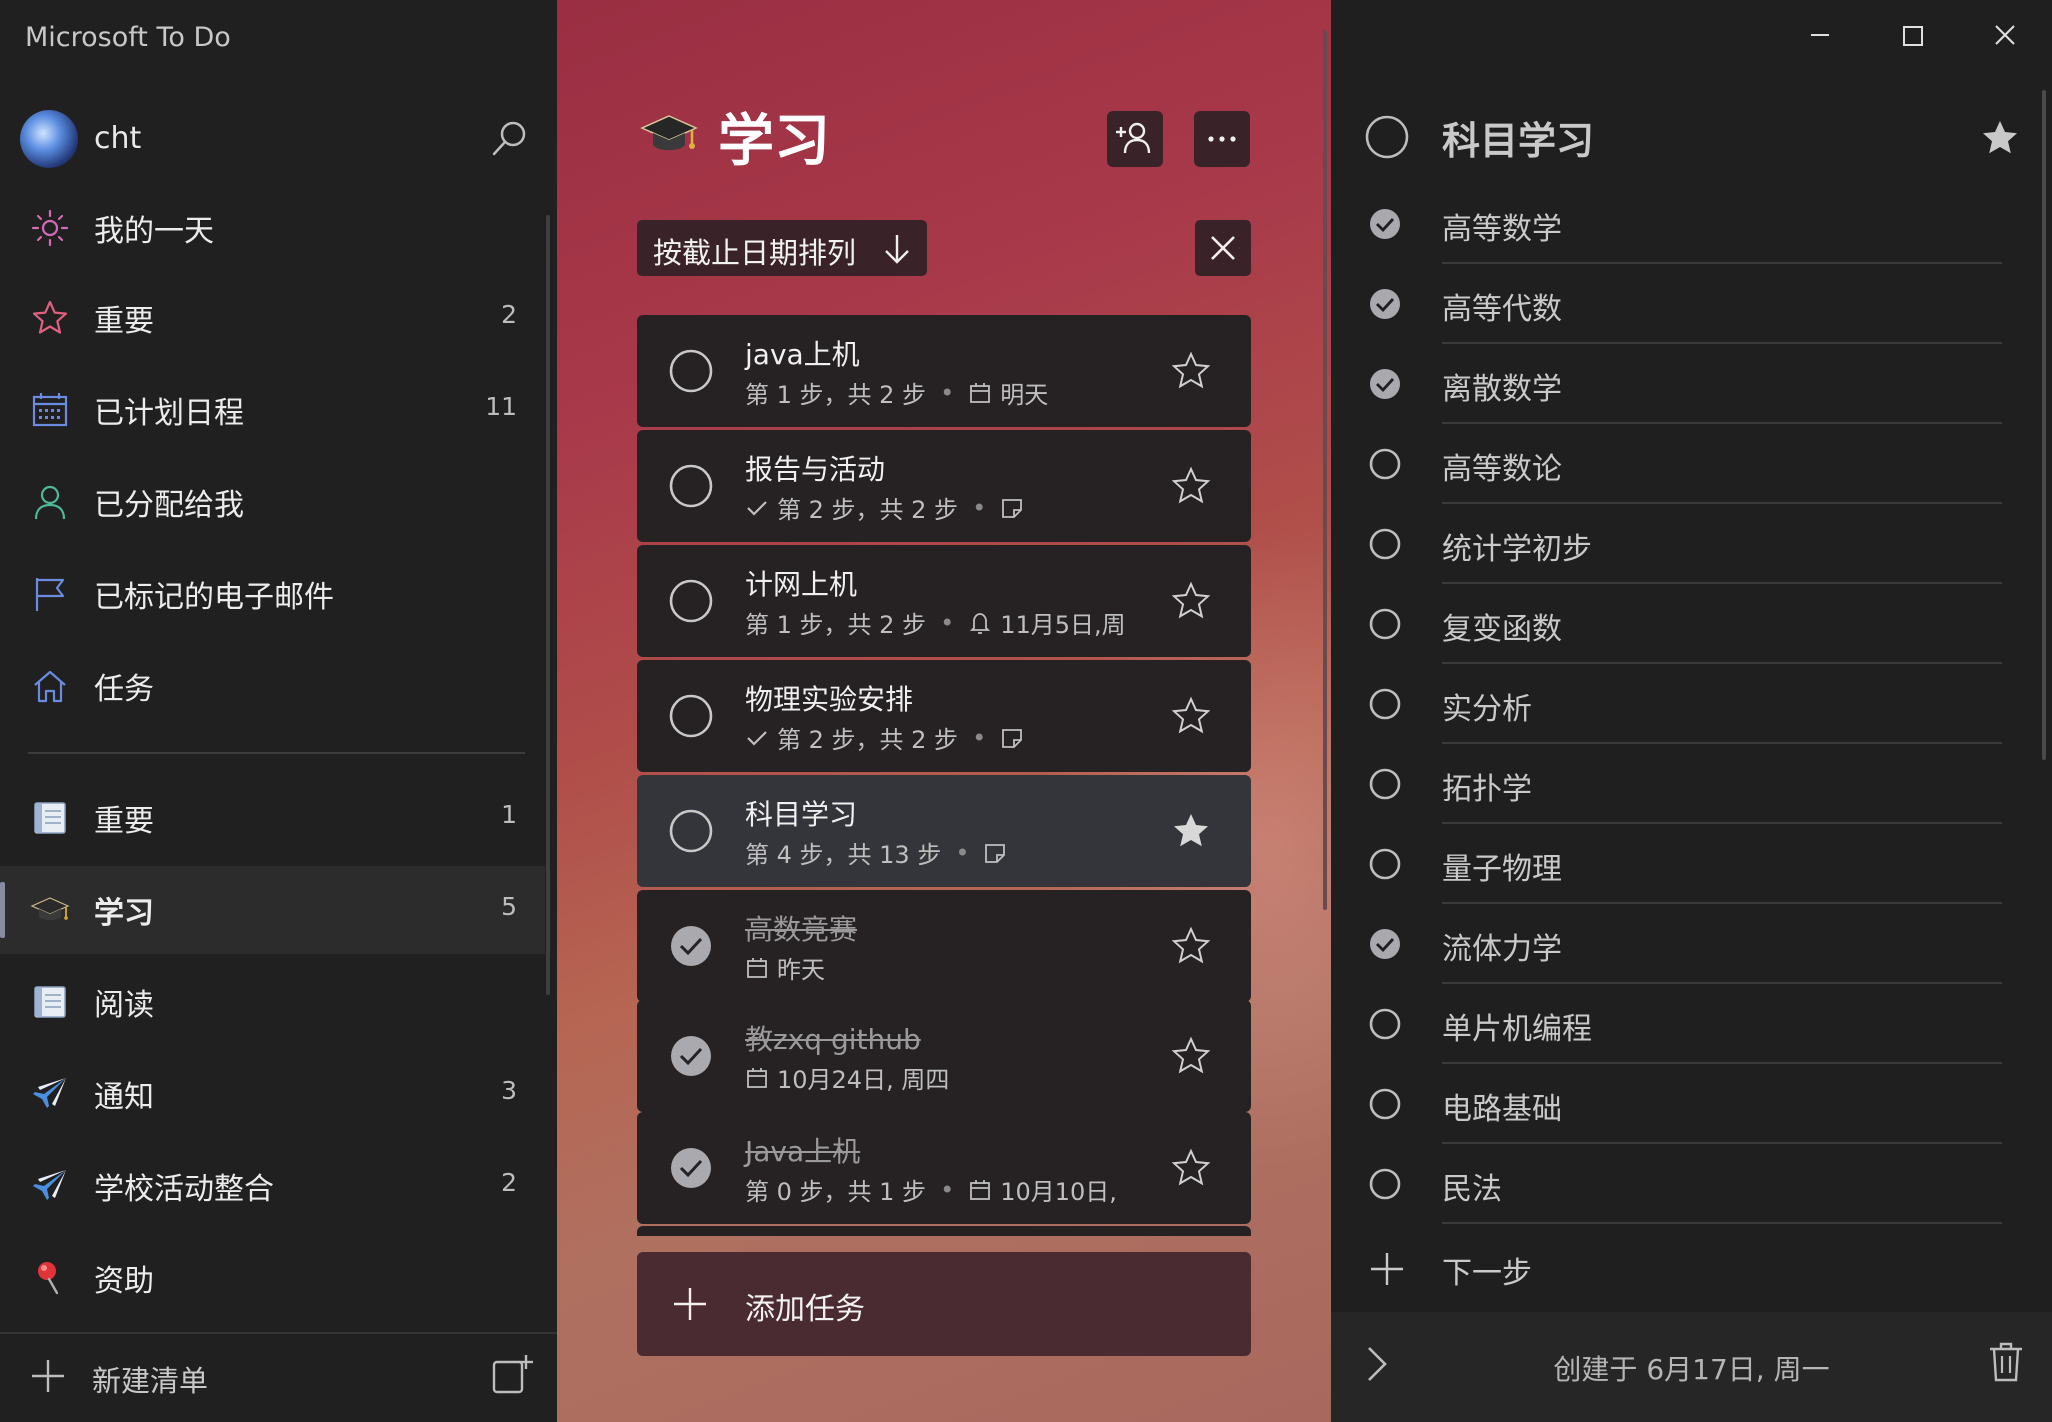  What do you see at coordinates (1671, 1024) in the screenshot?
I see `step-item: 单片机编程` at bounding box center [1671, 1024].